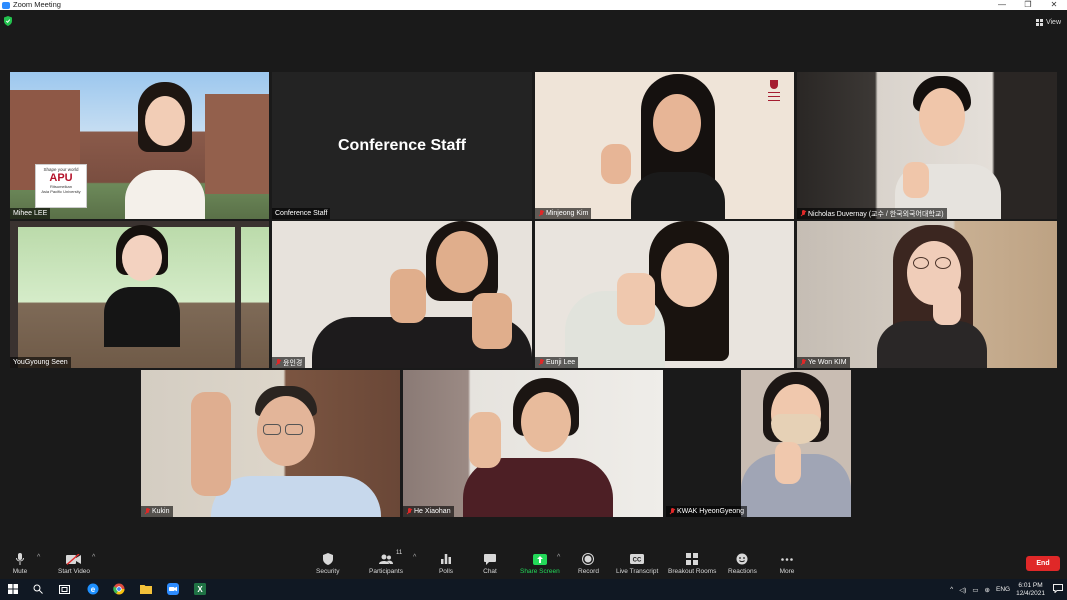 This screenshot has height=600, width=1067. I want to click on mute-button: Mute, so click(20, 563).